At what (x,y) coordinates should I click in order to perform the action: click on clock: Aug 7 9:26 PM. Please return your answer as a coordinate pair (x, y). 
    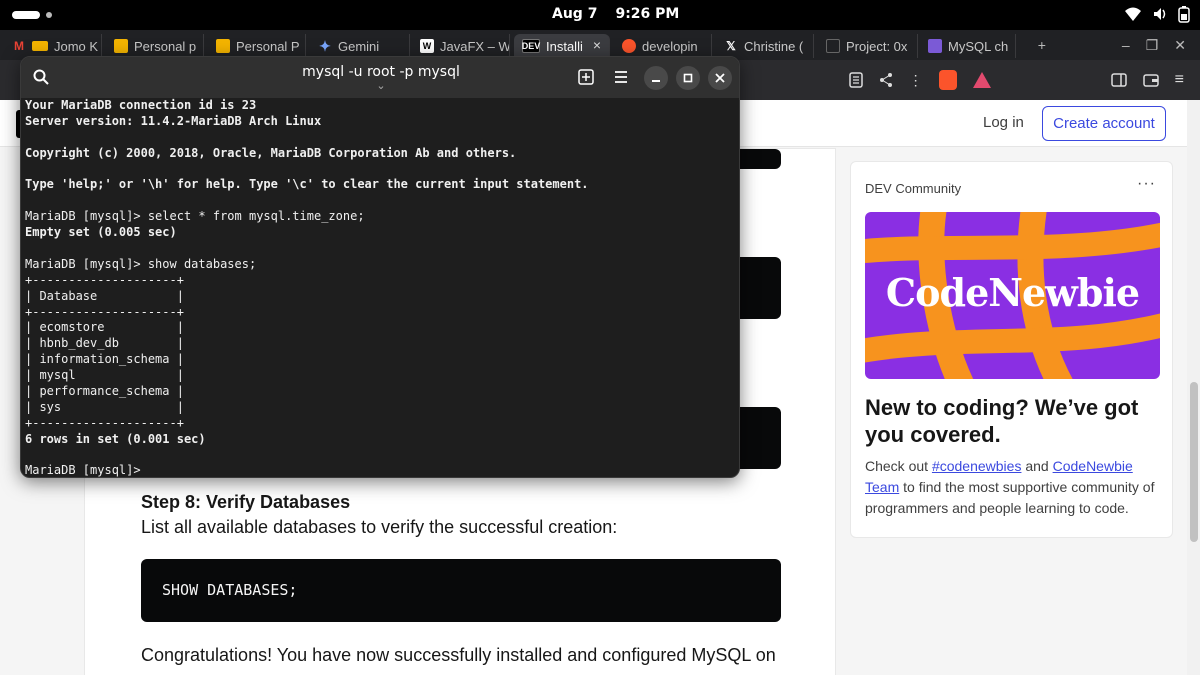
    Looking at the image, I should click on (624, 14).